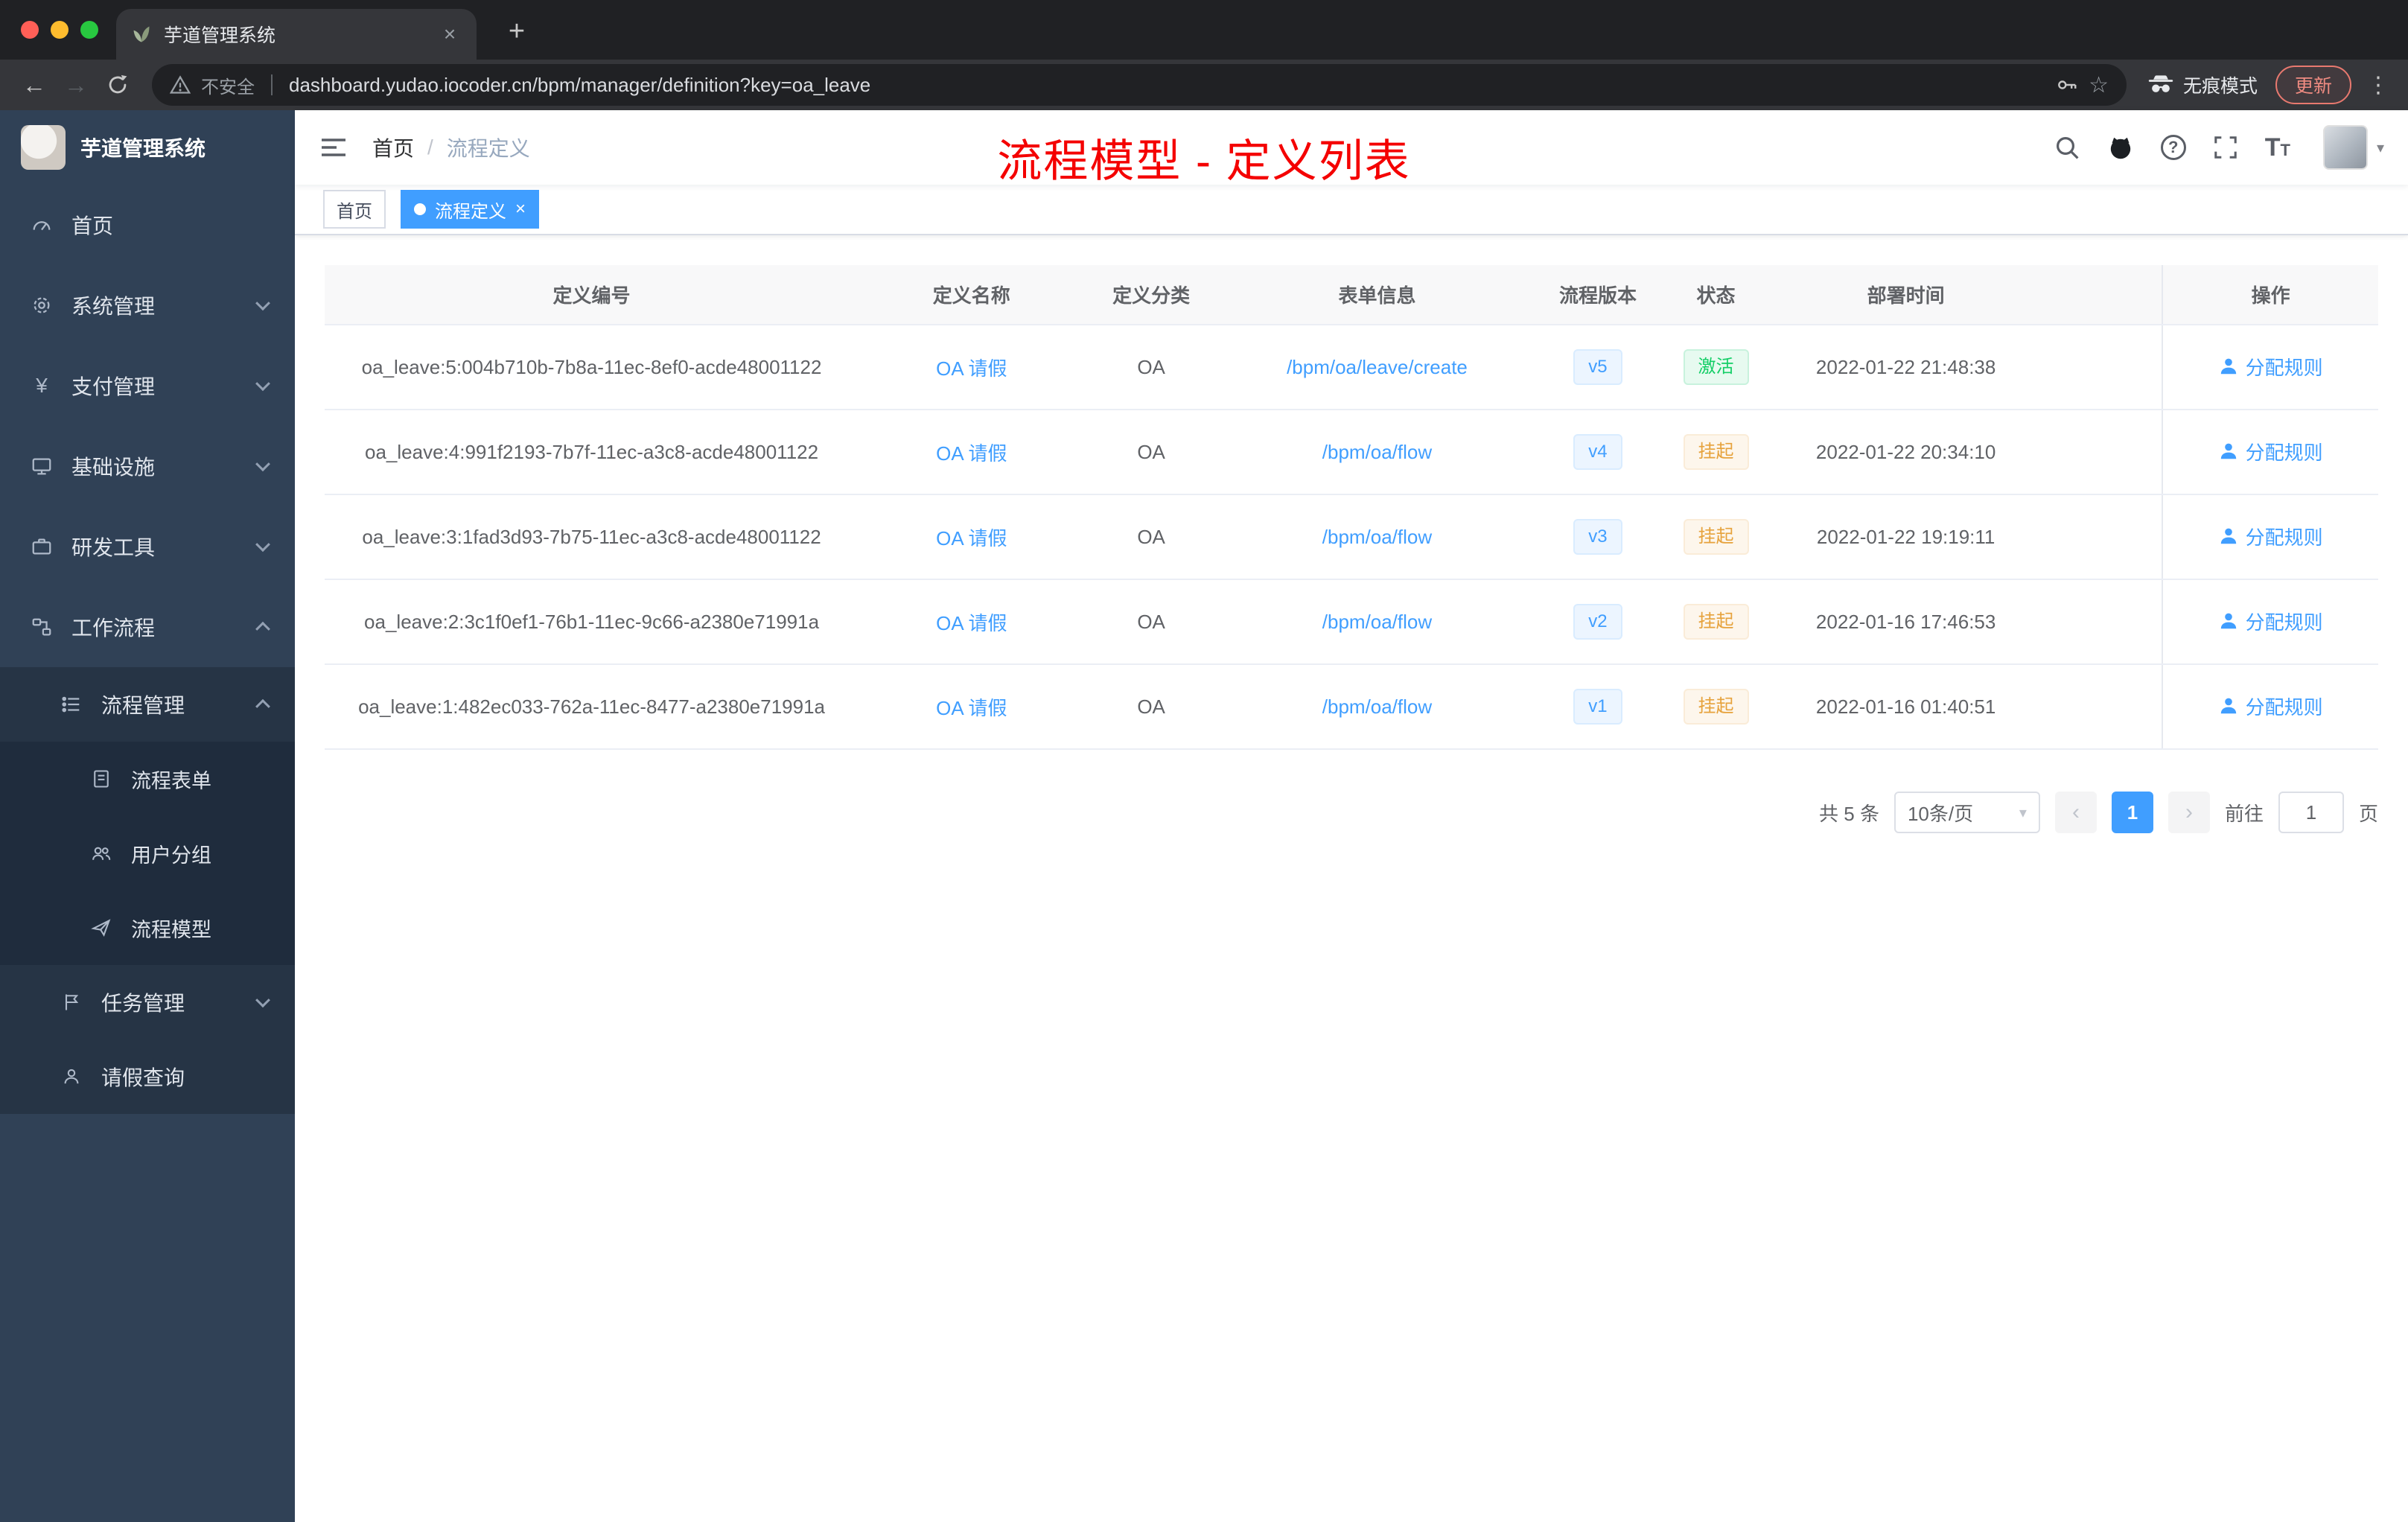  I want to click on active-dot, so click(420, 209).